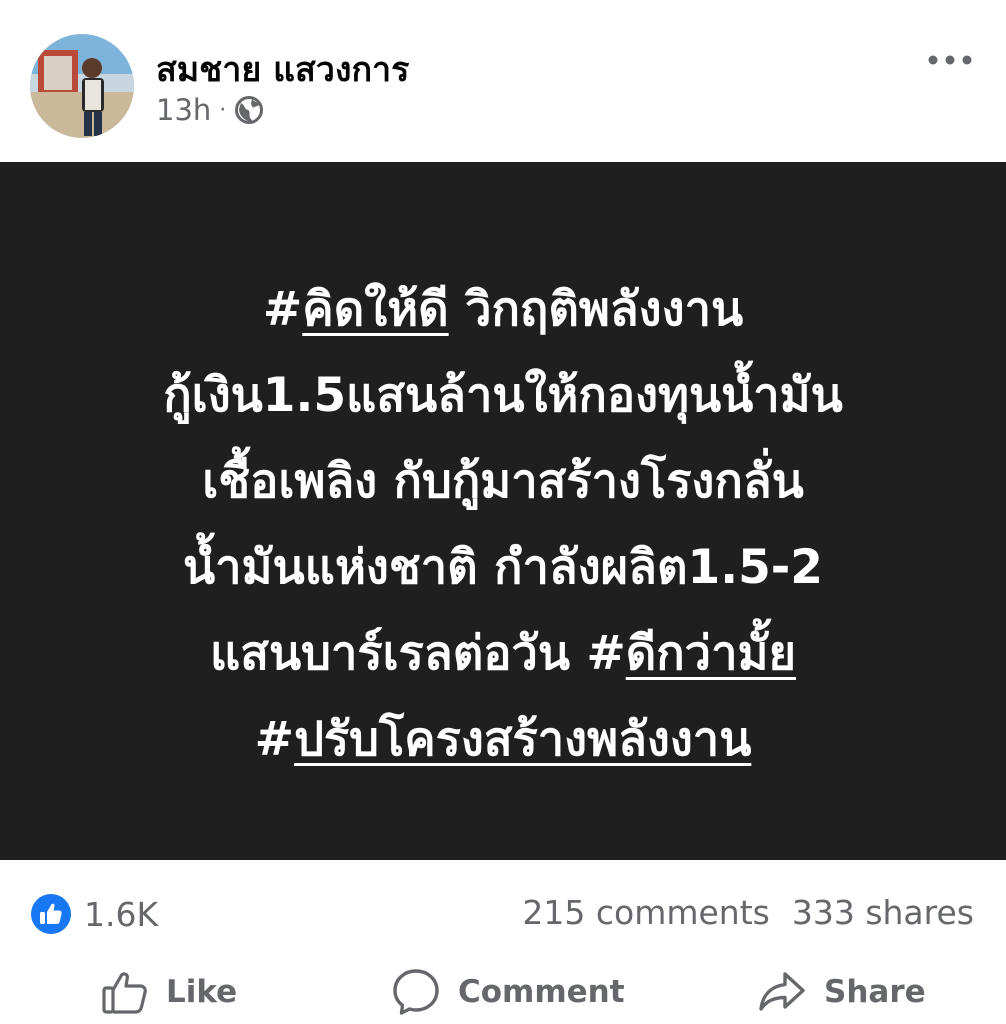 Image resolution: width=1006 pixels, height=1024 pixels. I want to click on globe-icon, so click(249, 110).